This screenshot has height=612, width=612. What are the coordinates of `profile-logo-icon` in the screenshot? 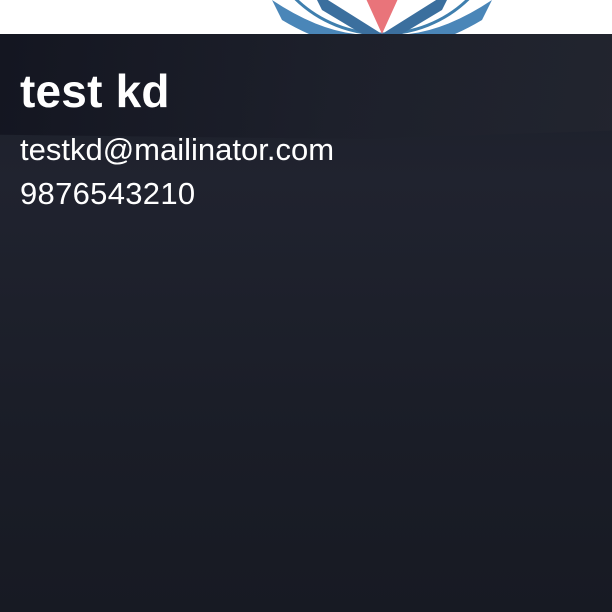 It's located at (382, 17).